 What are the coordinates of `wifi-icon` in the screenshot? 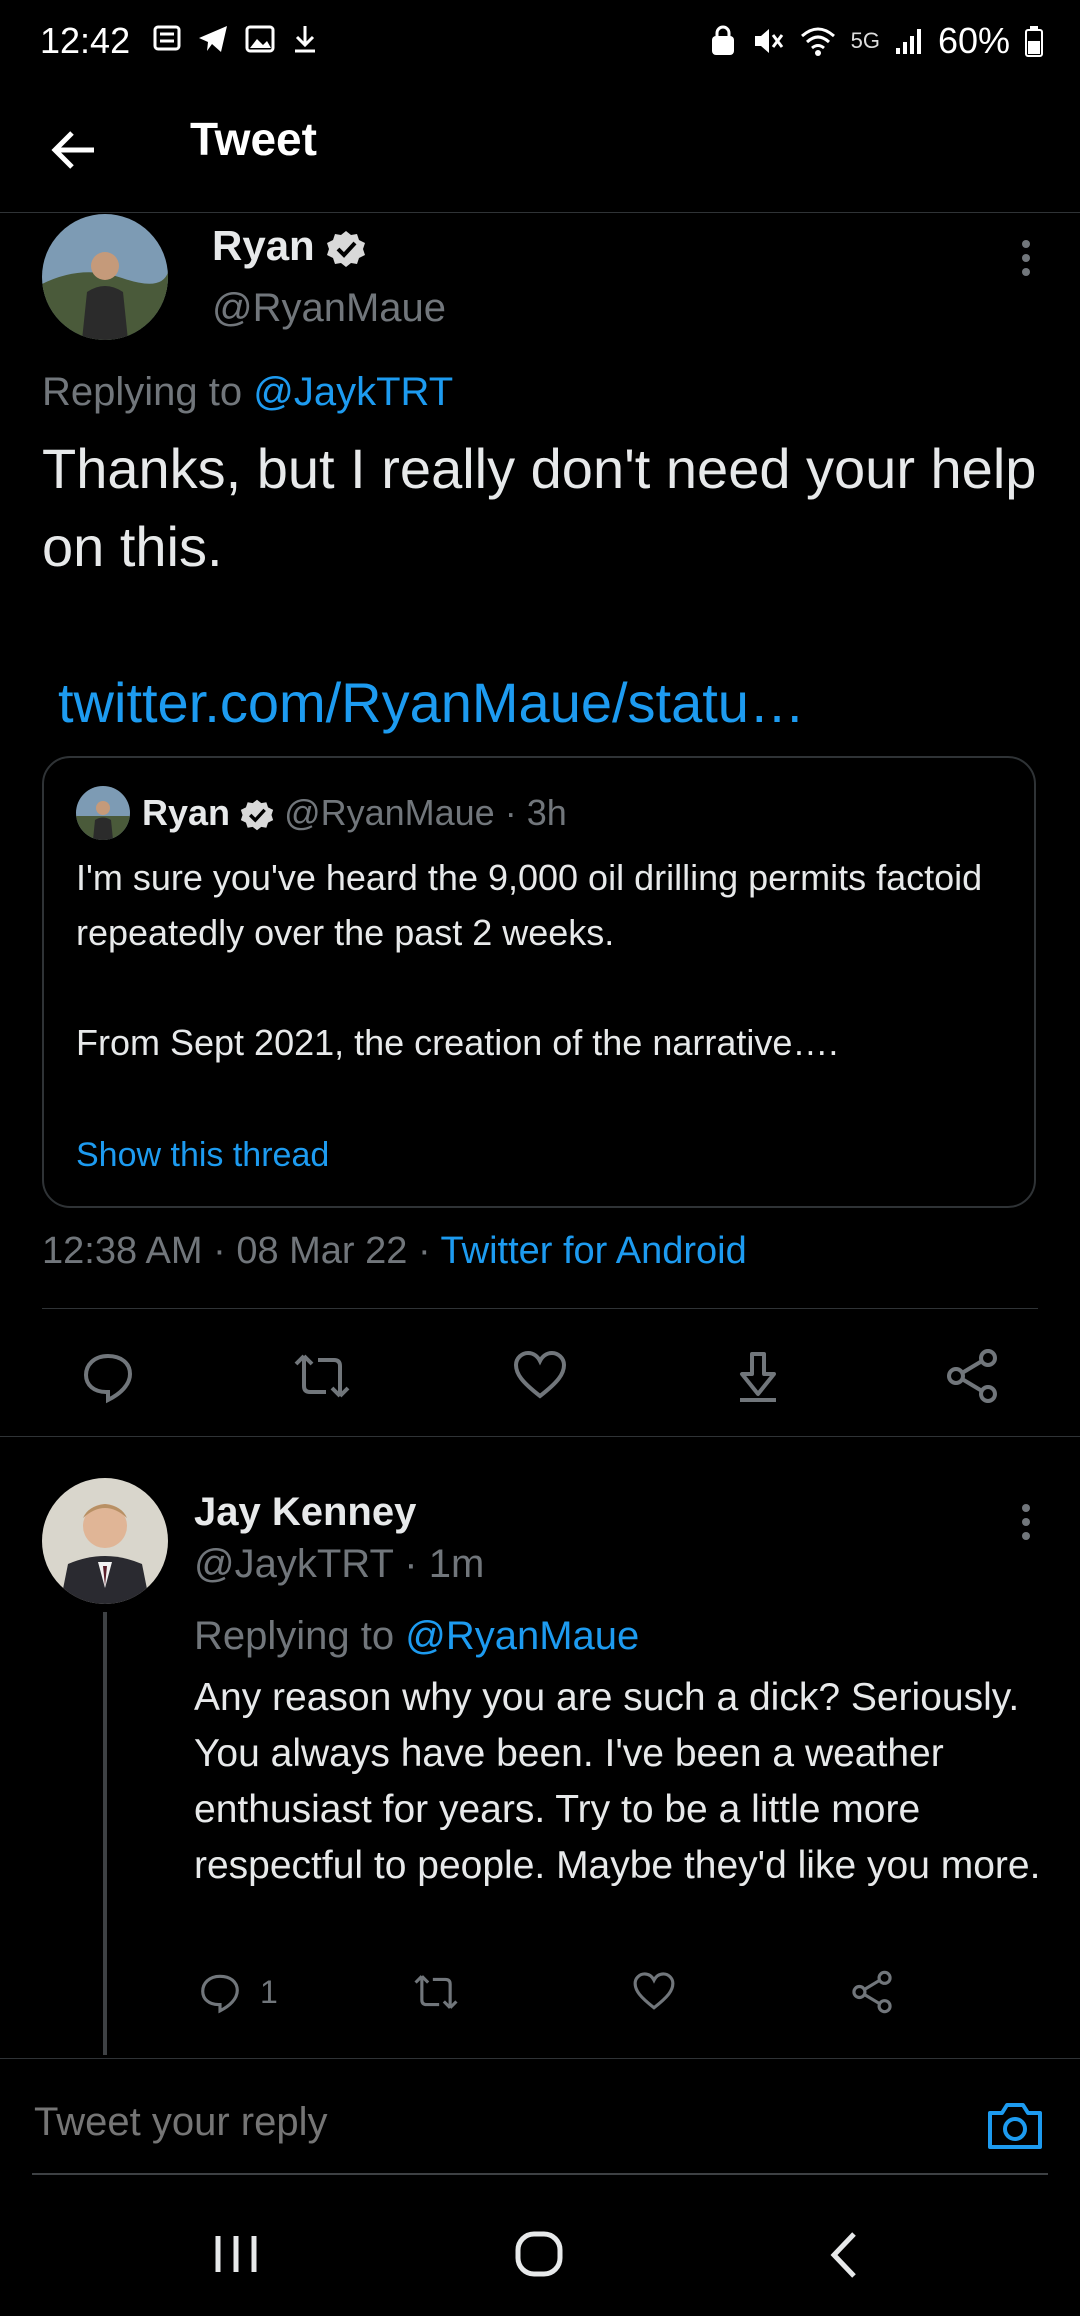 It's located at (817, 41).